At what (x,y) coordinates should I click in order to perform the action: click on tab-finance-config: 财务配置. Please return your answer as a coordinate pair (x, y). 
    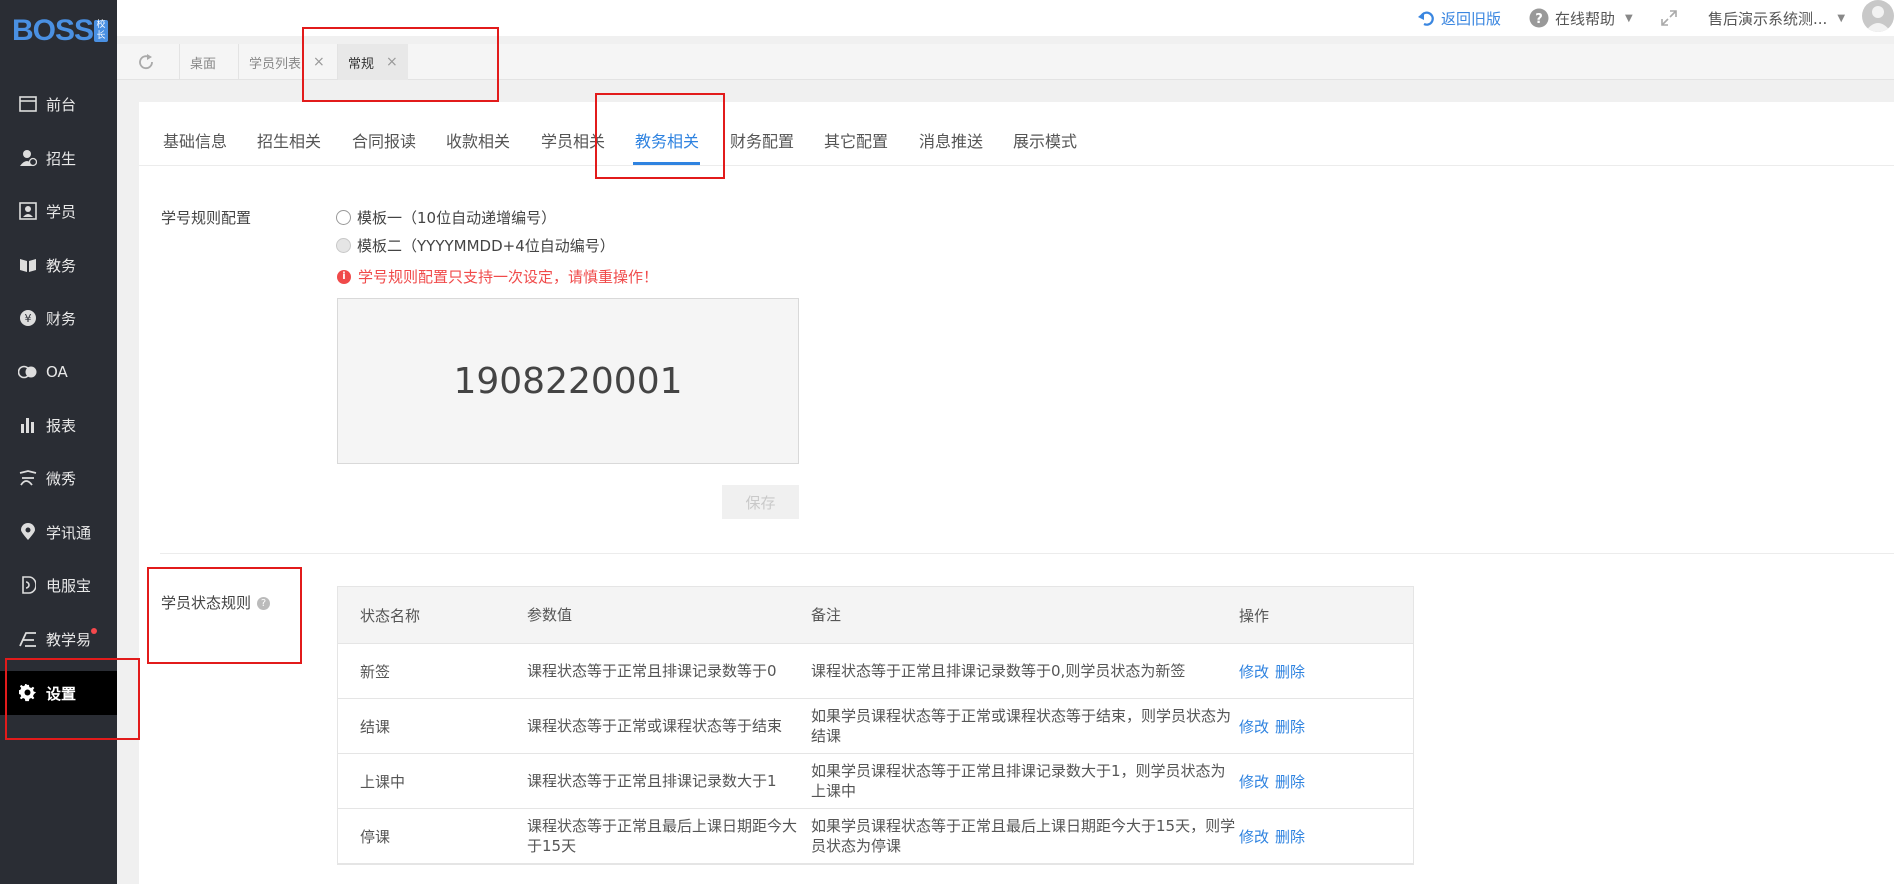
    Looking at the image, I should click on (762, 140).